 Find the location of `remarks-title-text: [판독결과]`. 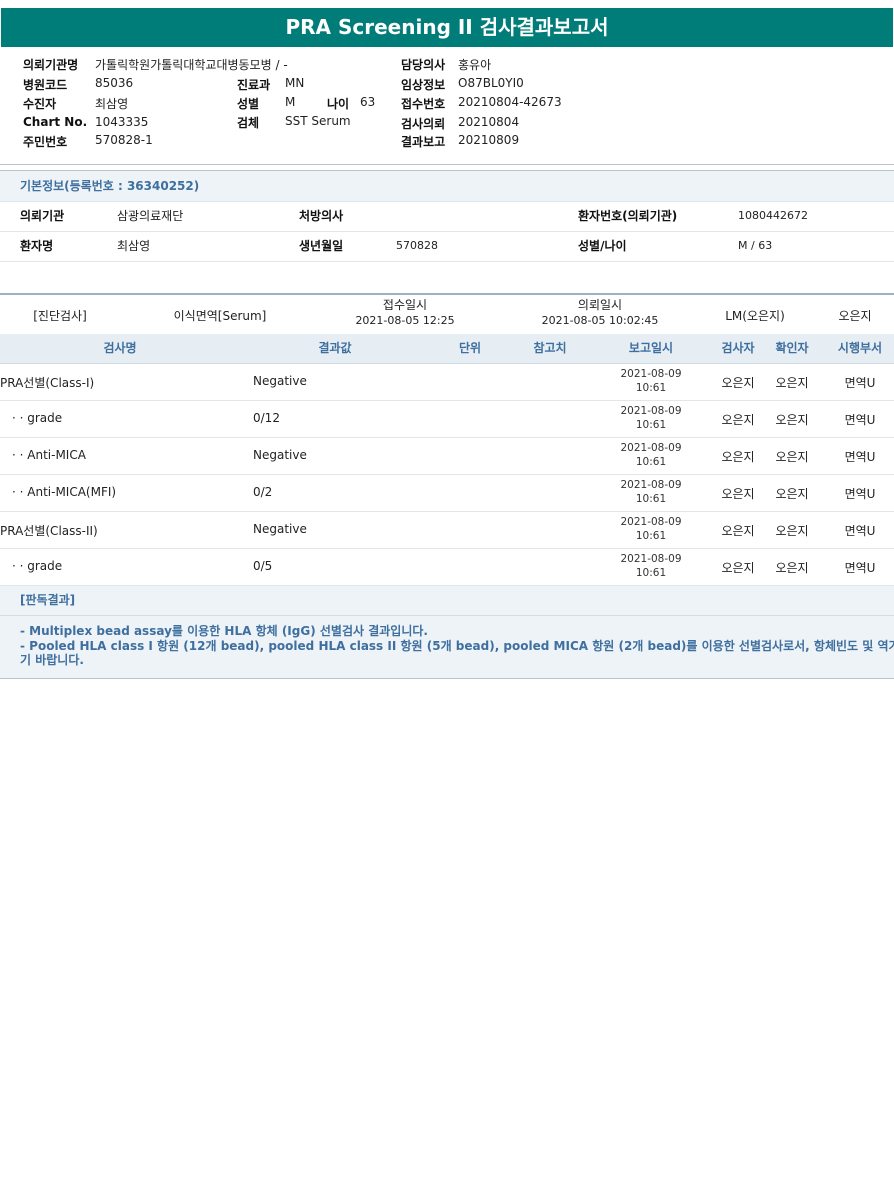

remarks-title-text: [판독결과] is located at coordinates (48, 600).